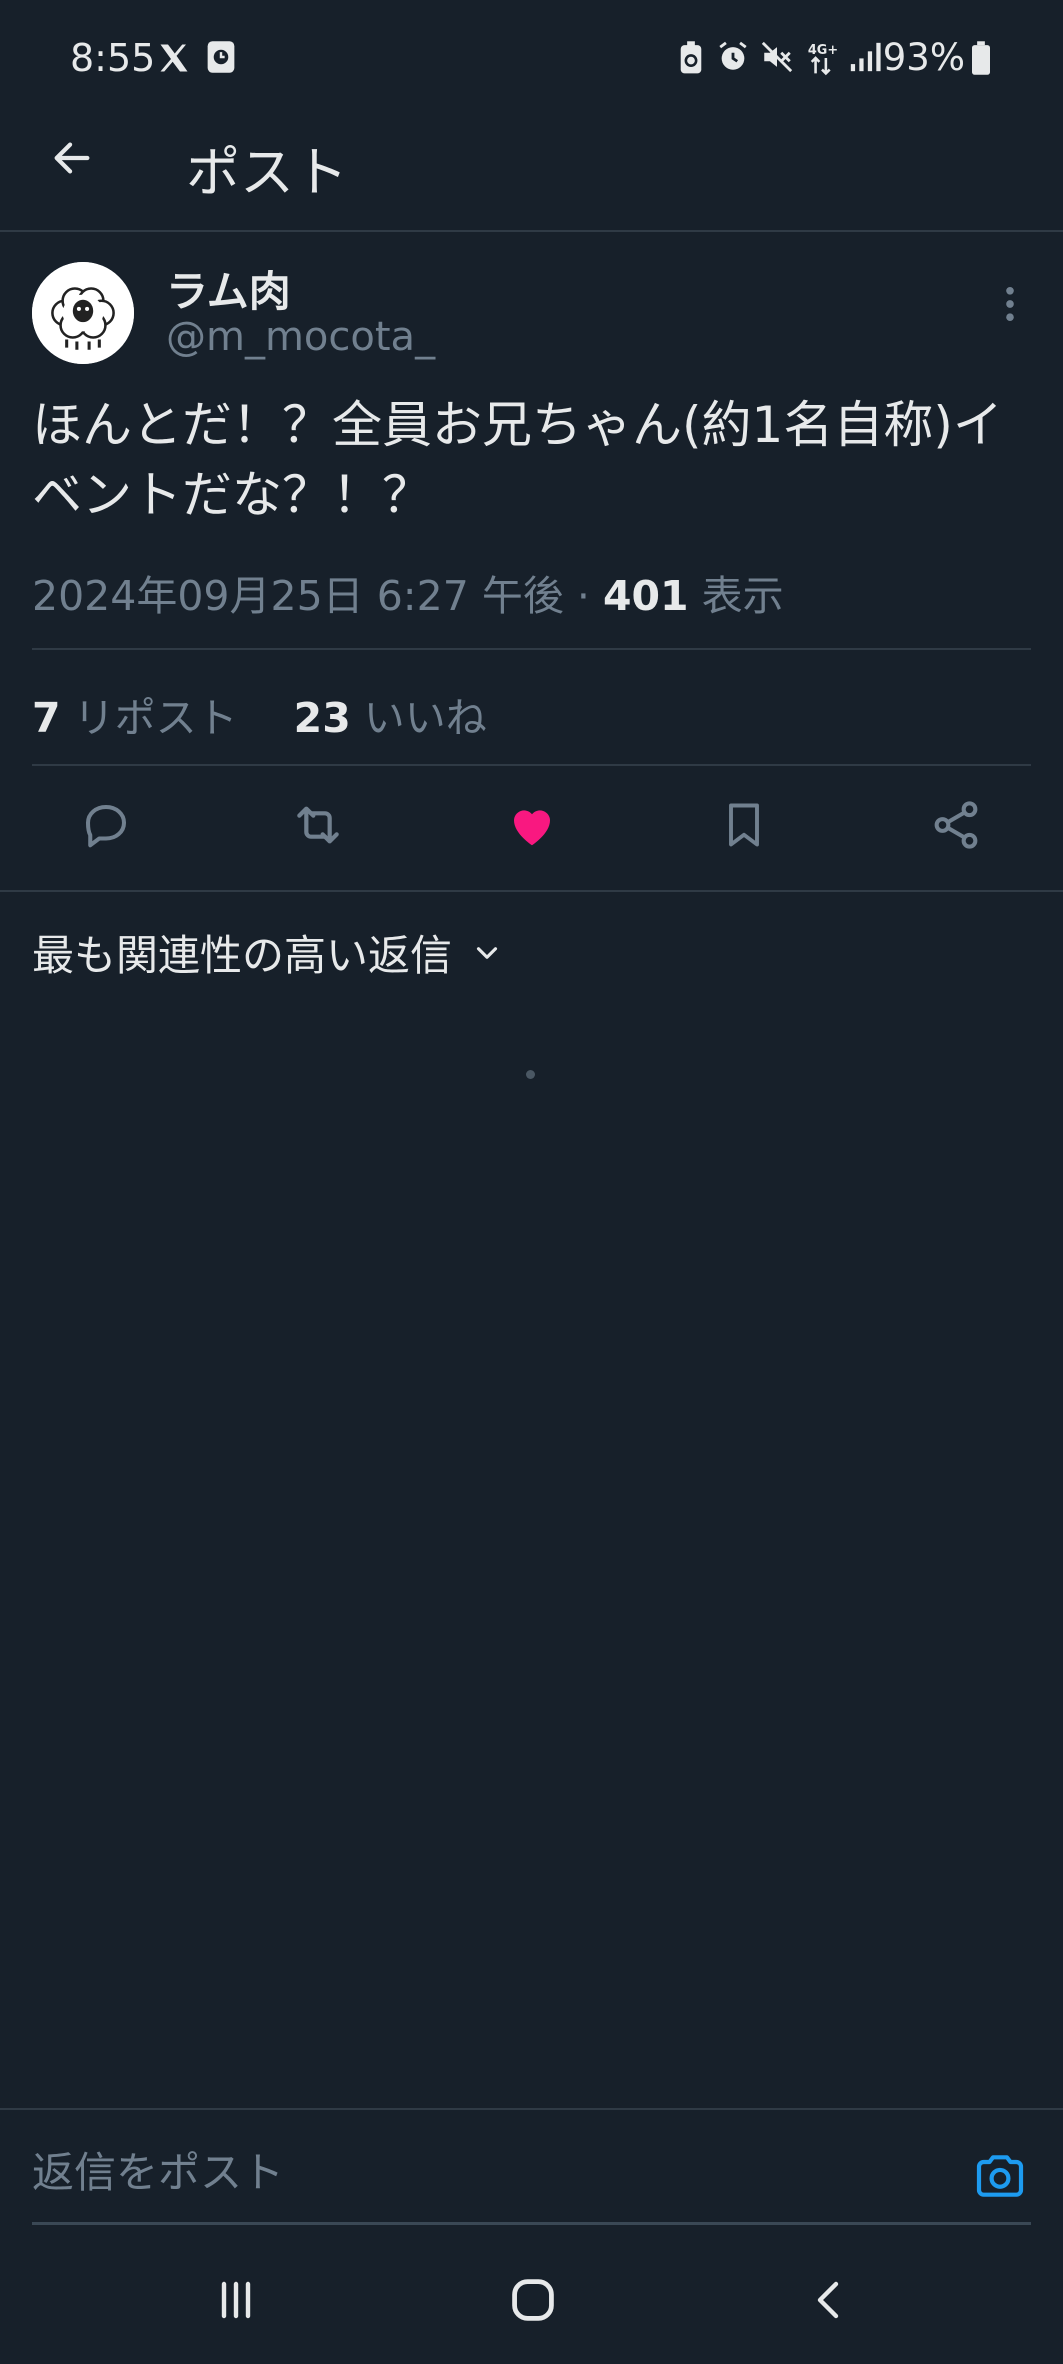 This screenshot has height=2364, width=1063. I want to click on reposts-count: 7, so click(46, 718).